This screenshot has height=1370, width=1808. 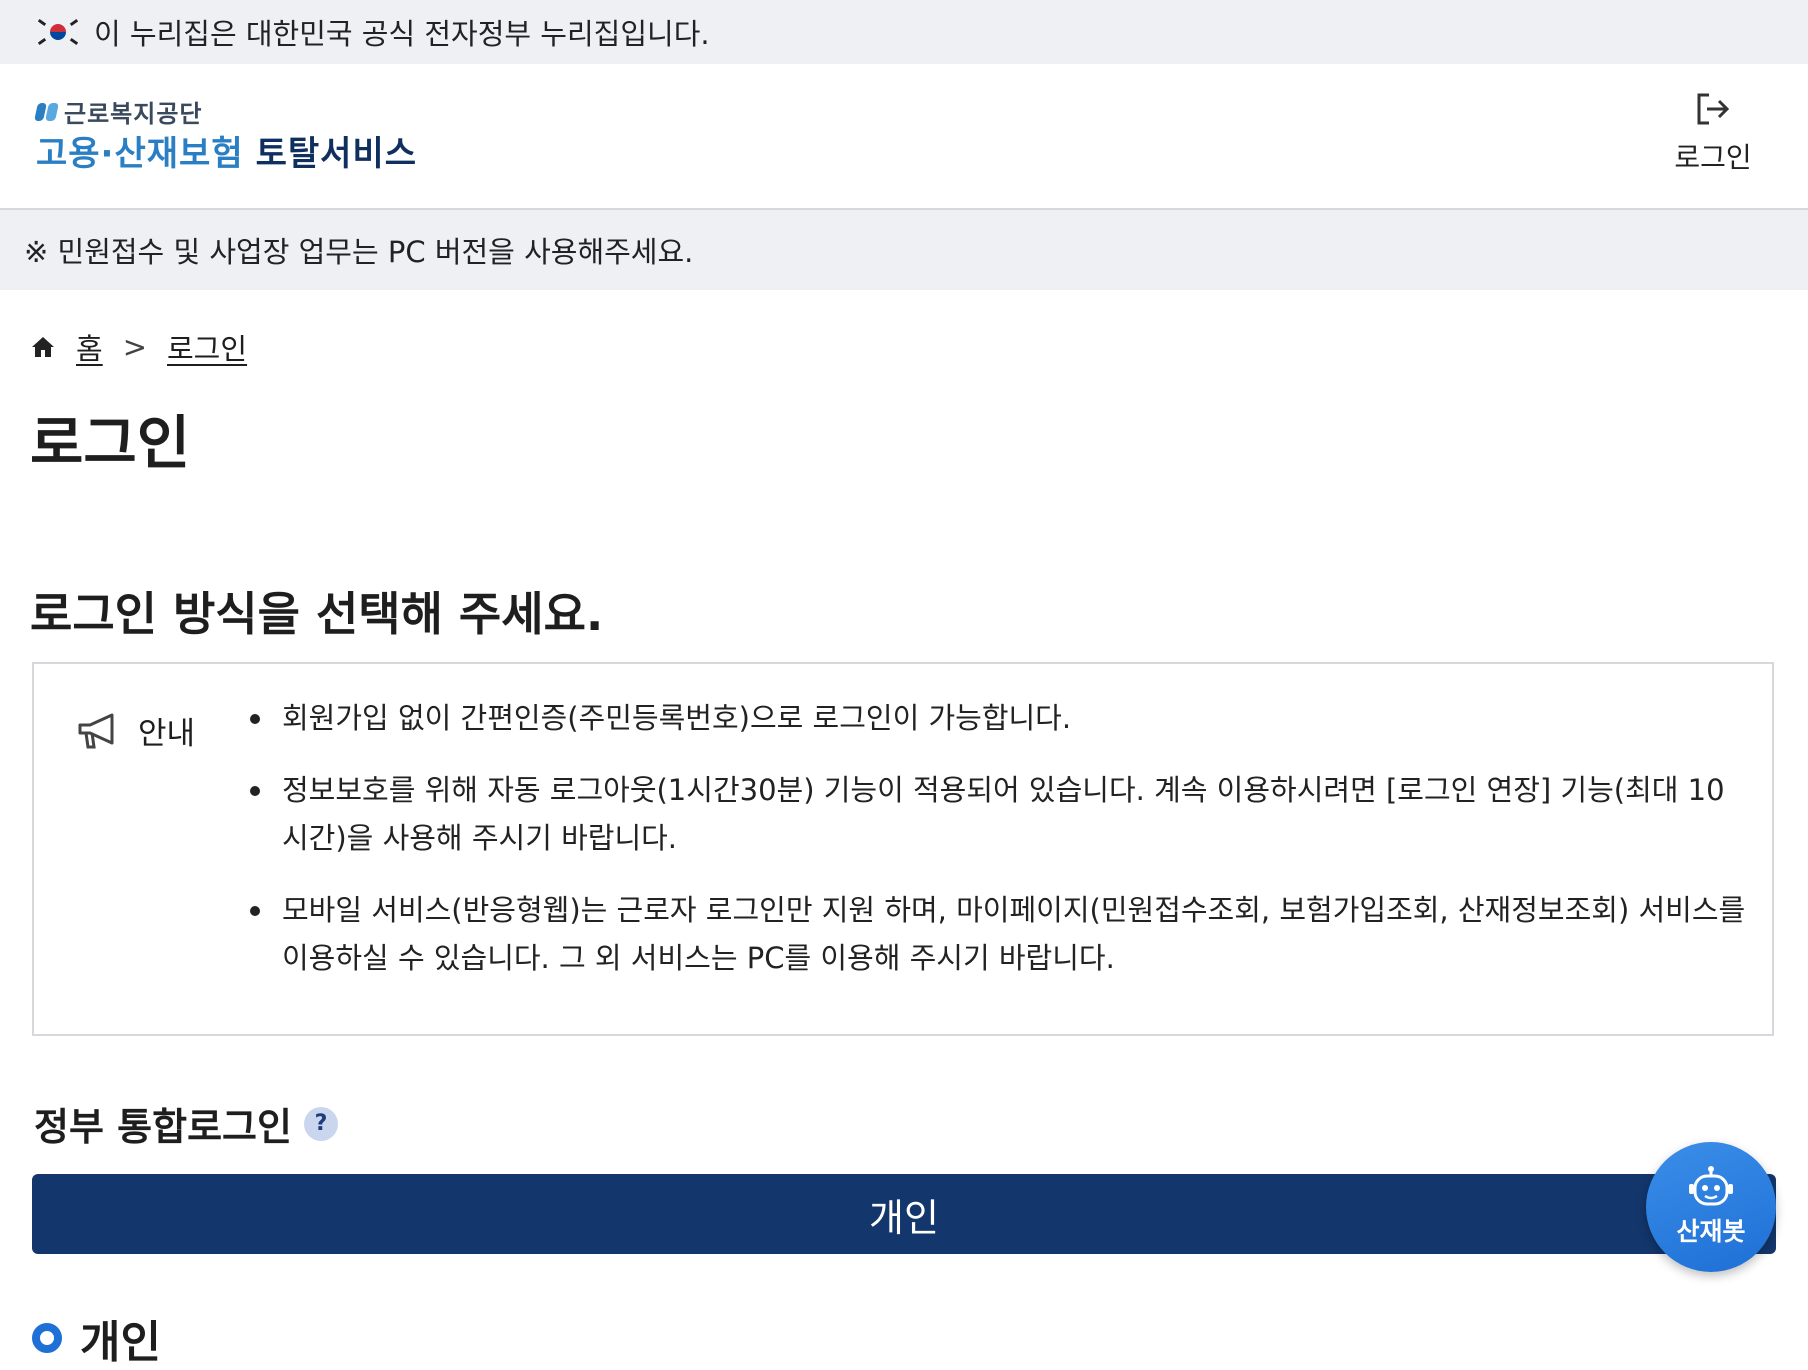 What do you see at coordinates (402, 34) in the screenshot?
I see `gov-banner-text: 이 누리집은 대한민국 공식 전자정부 누리집입니다.` at bounding box center [402, 34].